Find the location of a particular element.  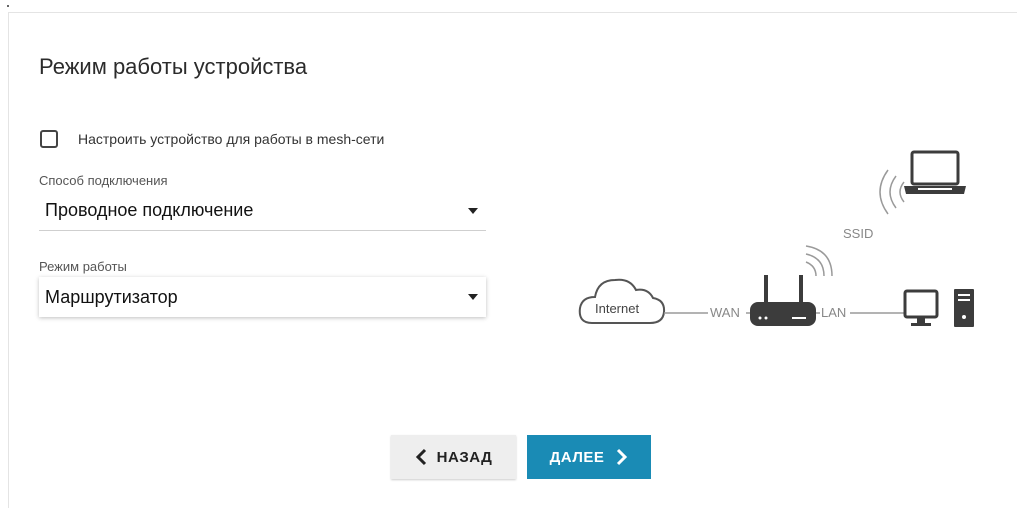

next-button: ДАЛЕЕ is located at coordinates (589, 457).